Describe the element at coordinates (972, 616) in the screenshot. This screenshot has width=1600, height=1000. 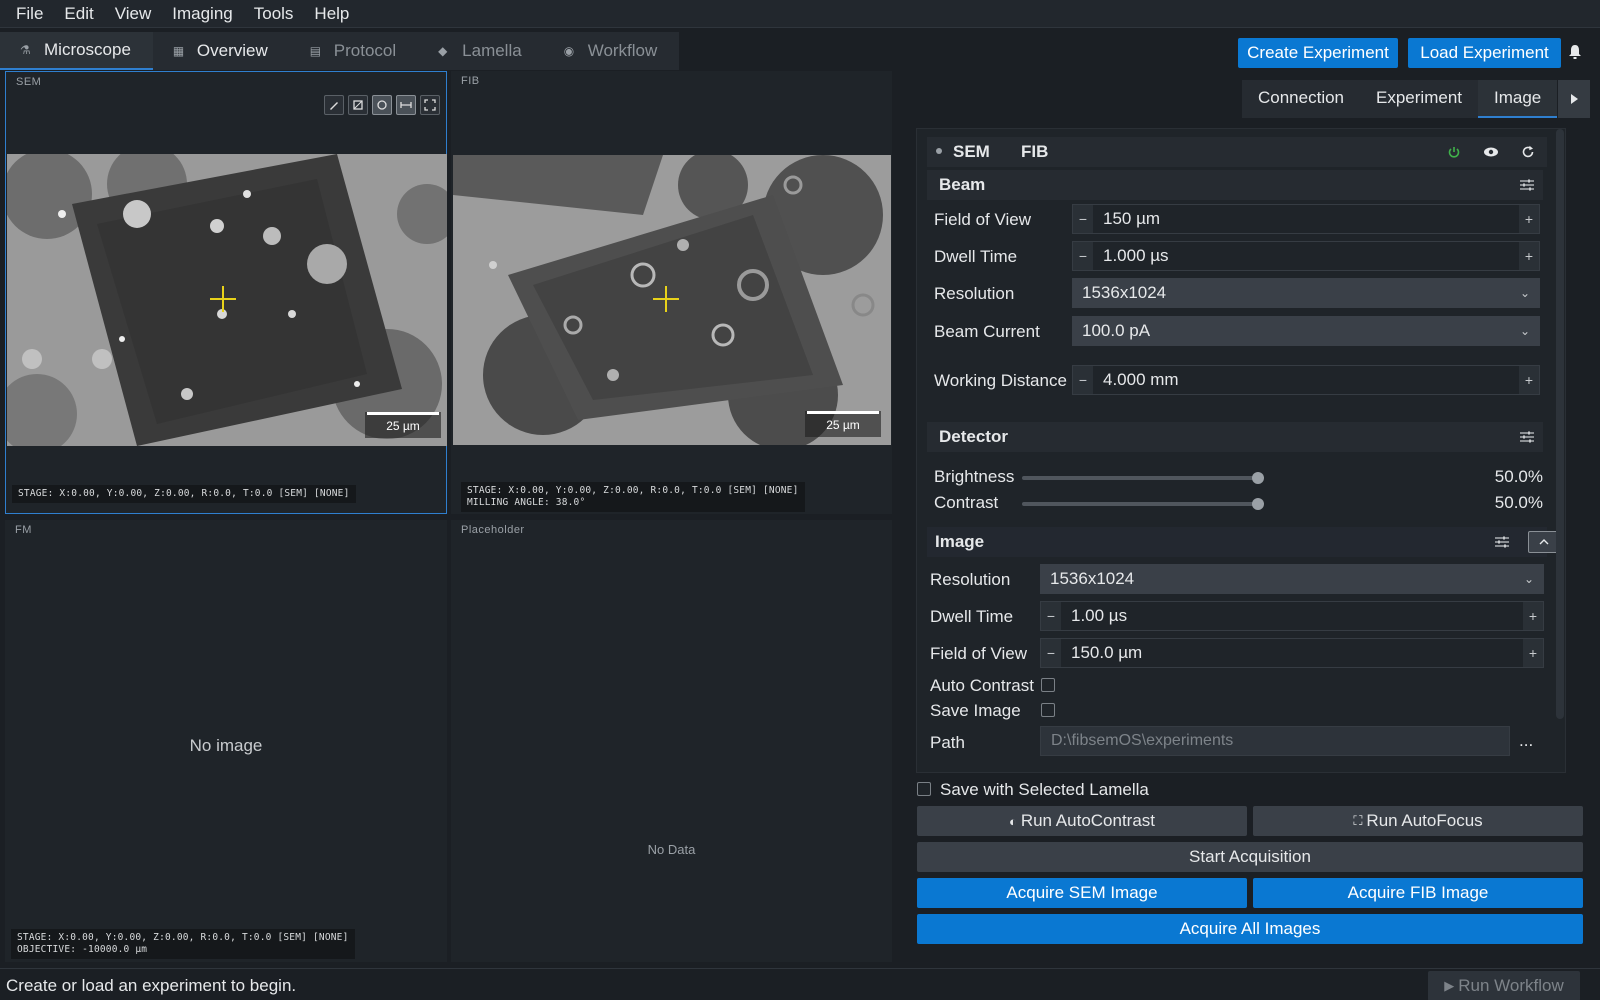
I see `image-dwell-label: Dwell Time` at that location.